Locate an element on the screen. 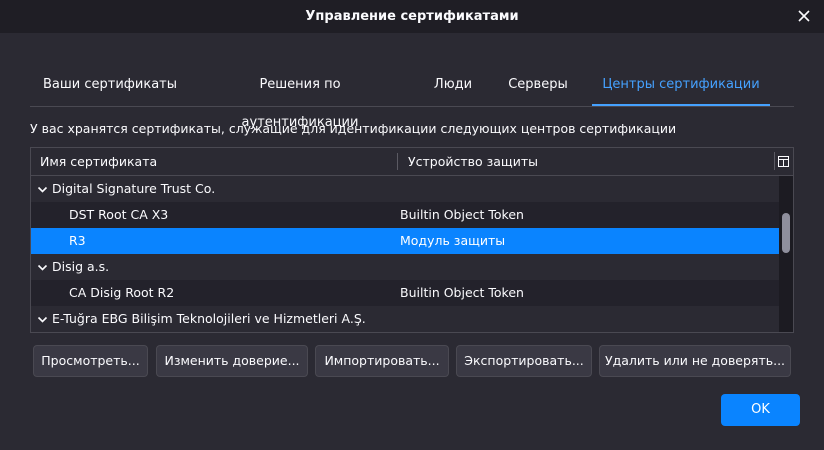 The image size is (824, 450). tab-authorities: Центры сертификации is located at coordinates (681, 86).